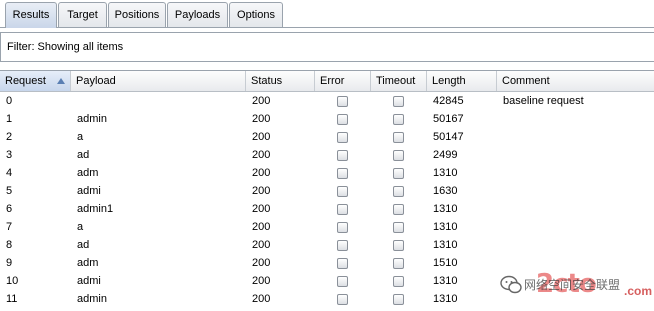 This screenshot has width=654, height=311. Describe the element at coordinates (9, 227) in the screenshot. I see `request-cell: 7` at that location.